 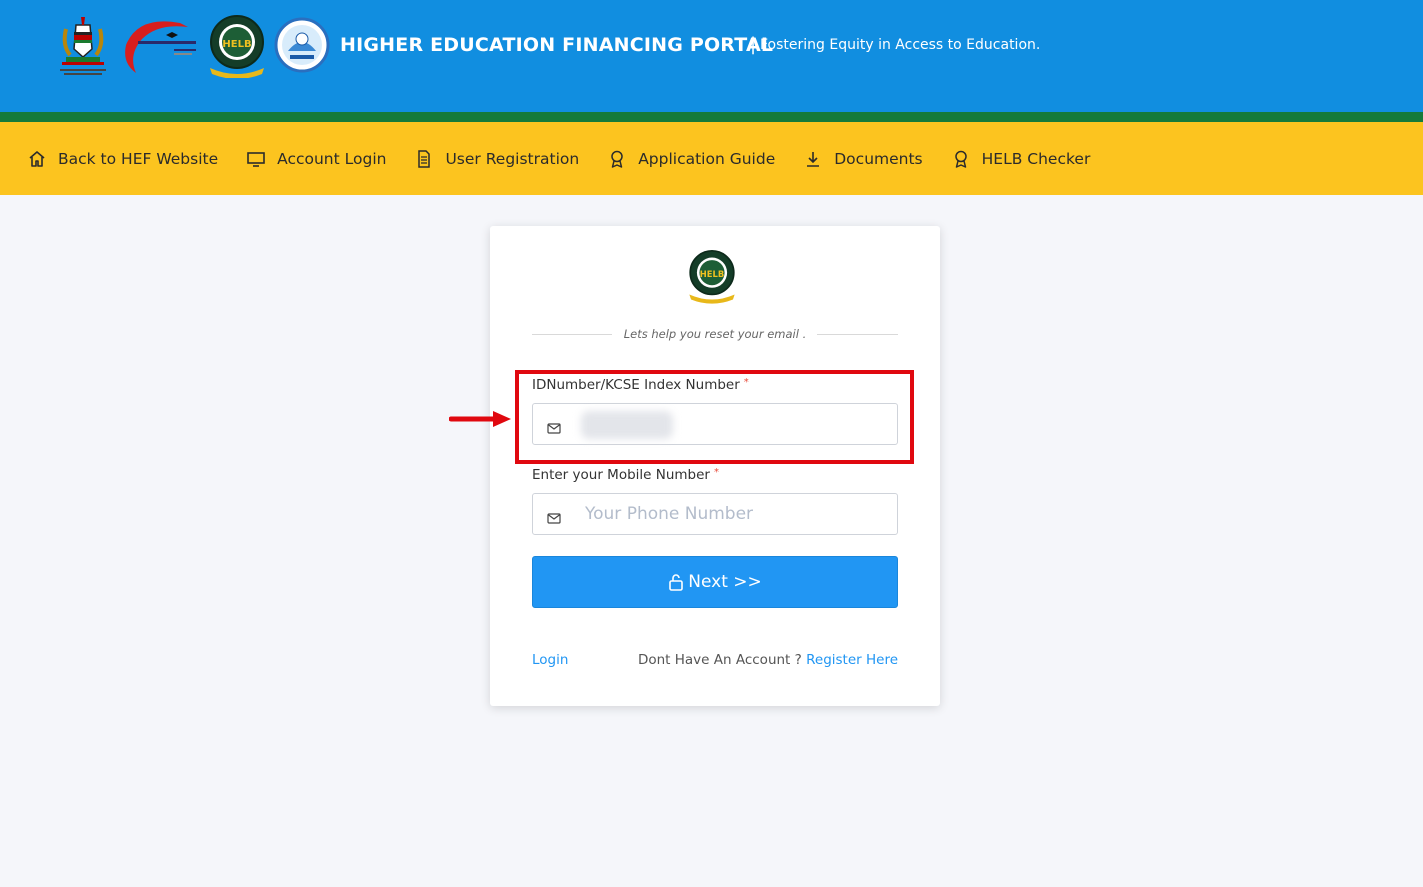 I want to click on nav-back-to-hef-website: Back to HEF Website, so click(x=122, y=159).